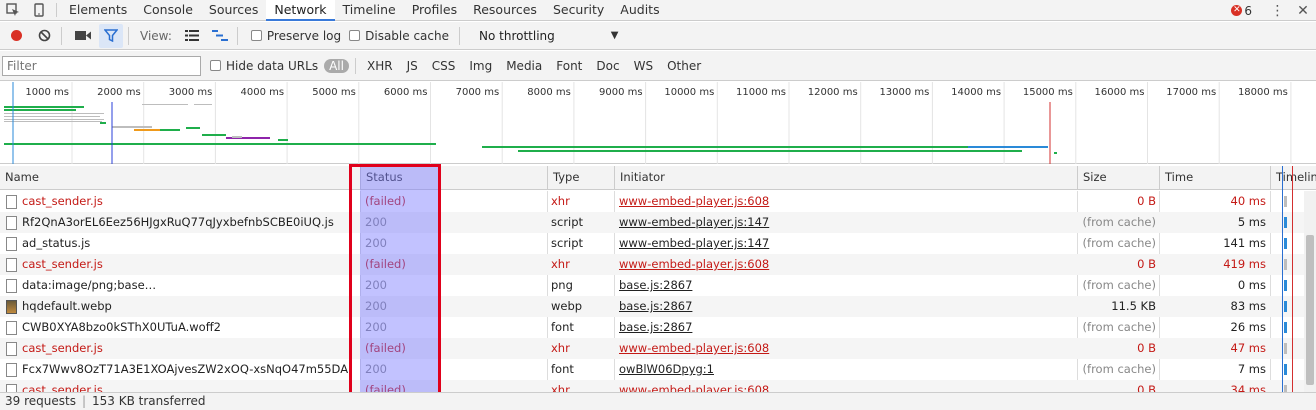 The width and height of the screenshot is (1316, 410). Describe the element at coordinates (607, 66) in the screenshot. I see `type-filter-doc: Doc` at that location.